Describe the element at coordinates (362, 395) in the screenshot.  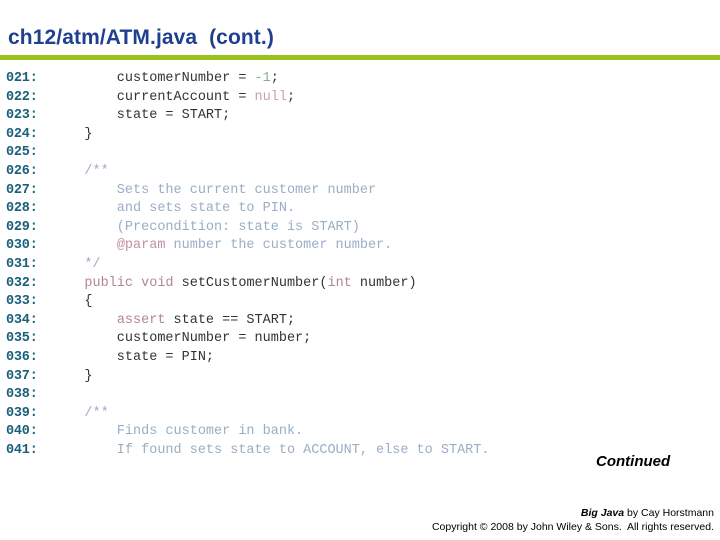
I see `code-line: 038:` at that location.